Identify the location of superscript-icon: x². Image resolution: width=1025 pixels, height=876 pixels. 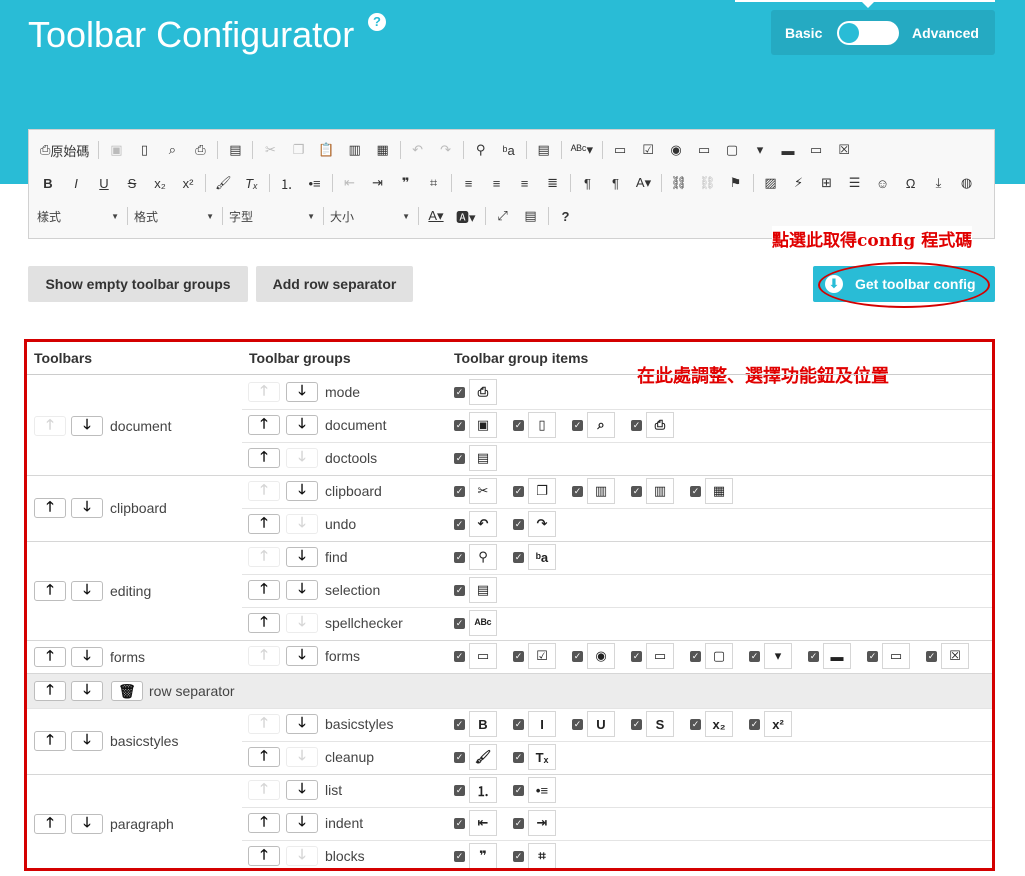
(188, 183).